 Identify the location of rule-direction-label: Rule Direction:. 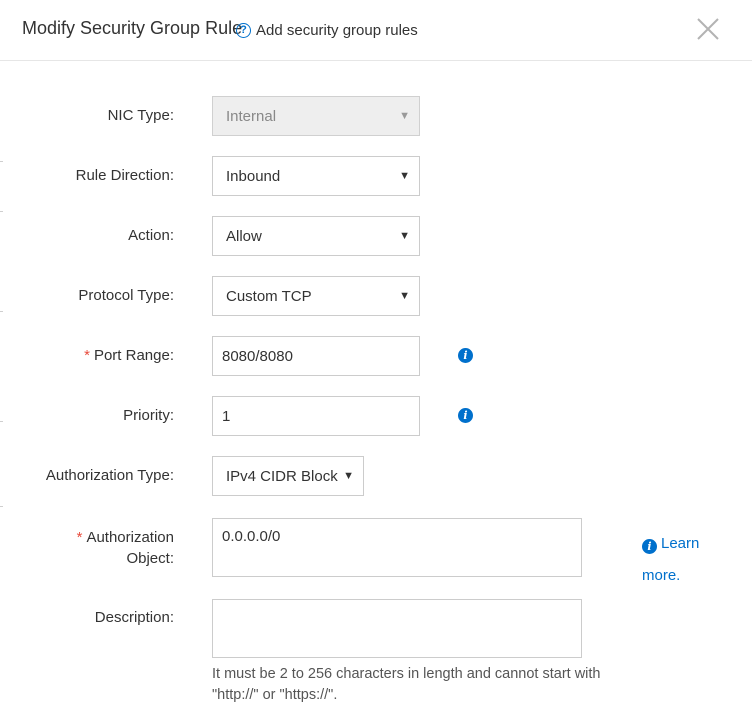
(124, 175).